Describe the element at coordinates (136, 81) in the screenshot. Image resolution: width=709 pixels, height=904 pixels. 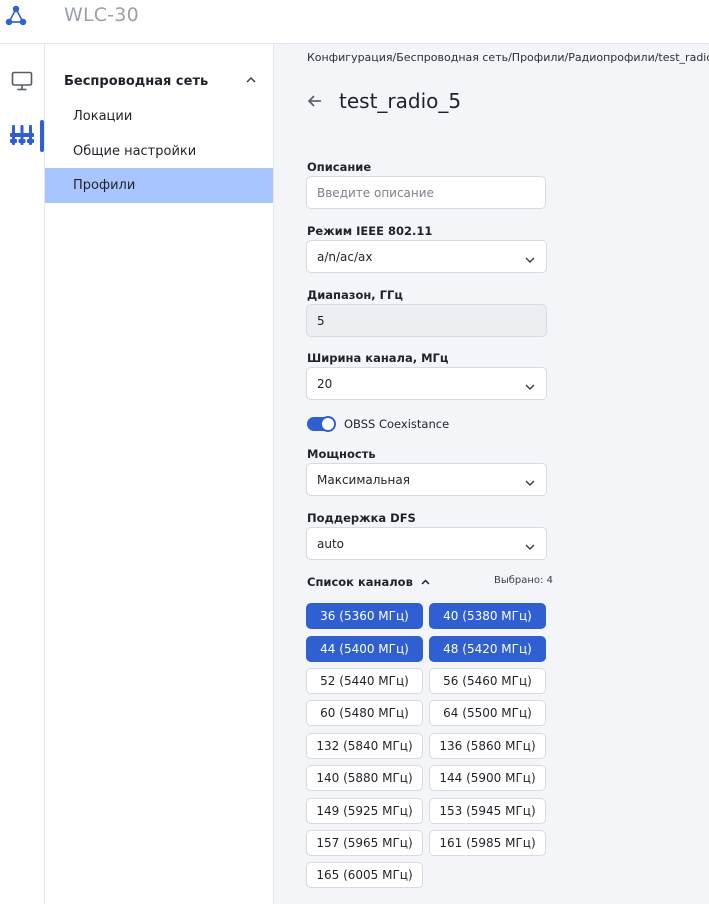
I see `sidebar-group-label: Беспроводная сеть` at that location.